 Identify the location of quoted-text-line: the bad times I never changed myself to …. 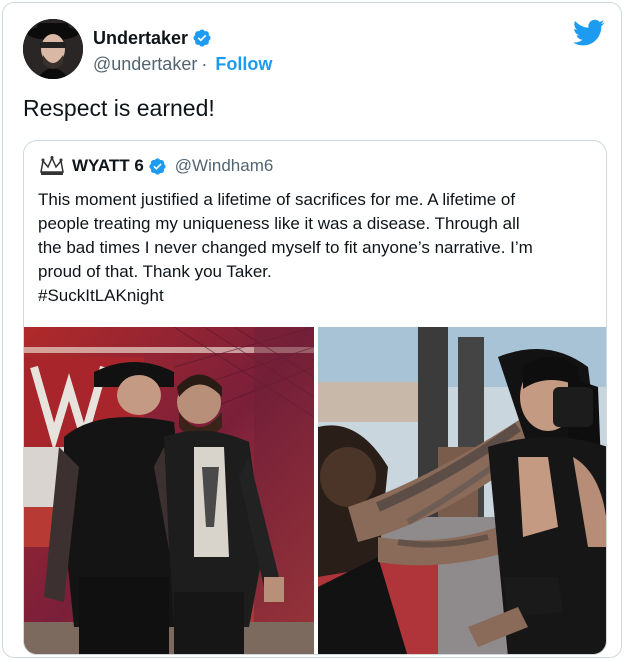
(285, 247).